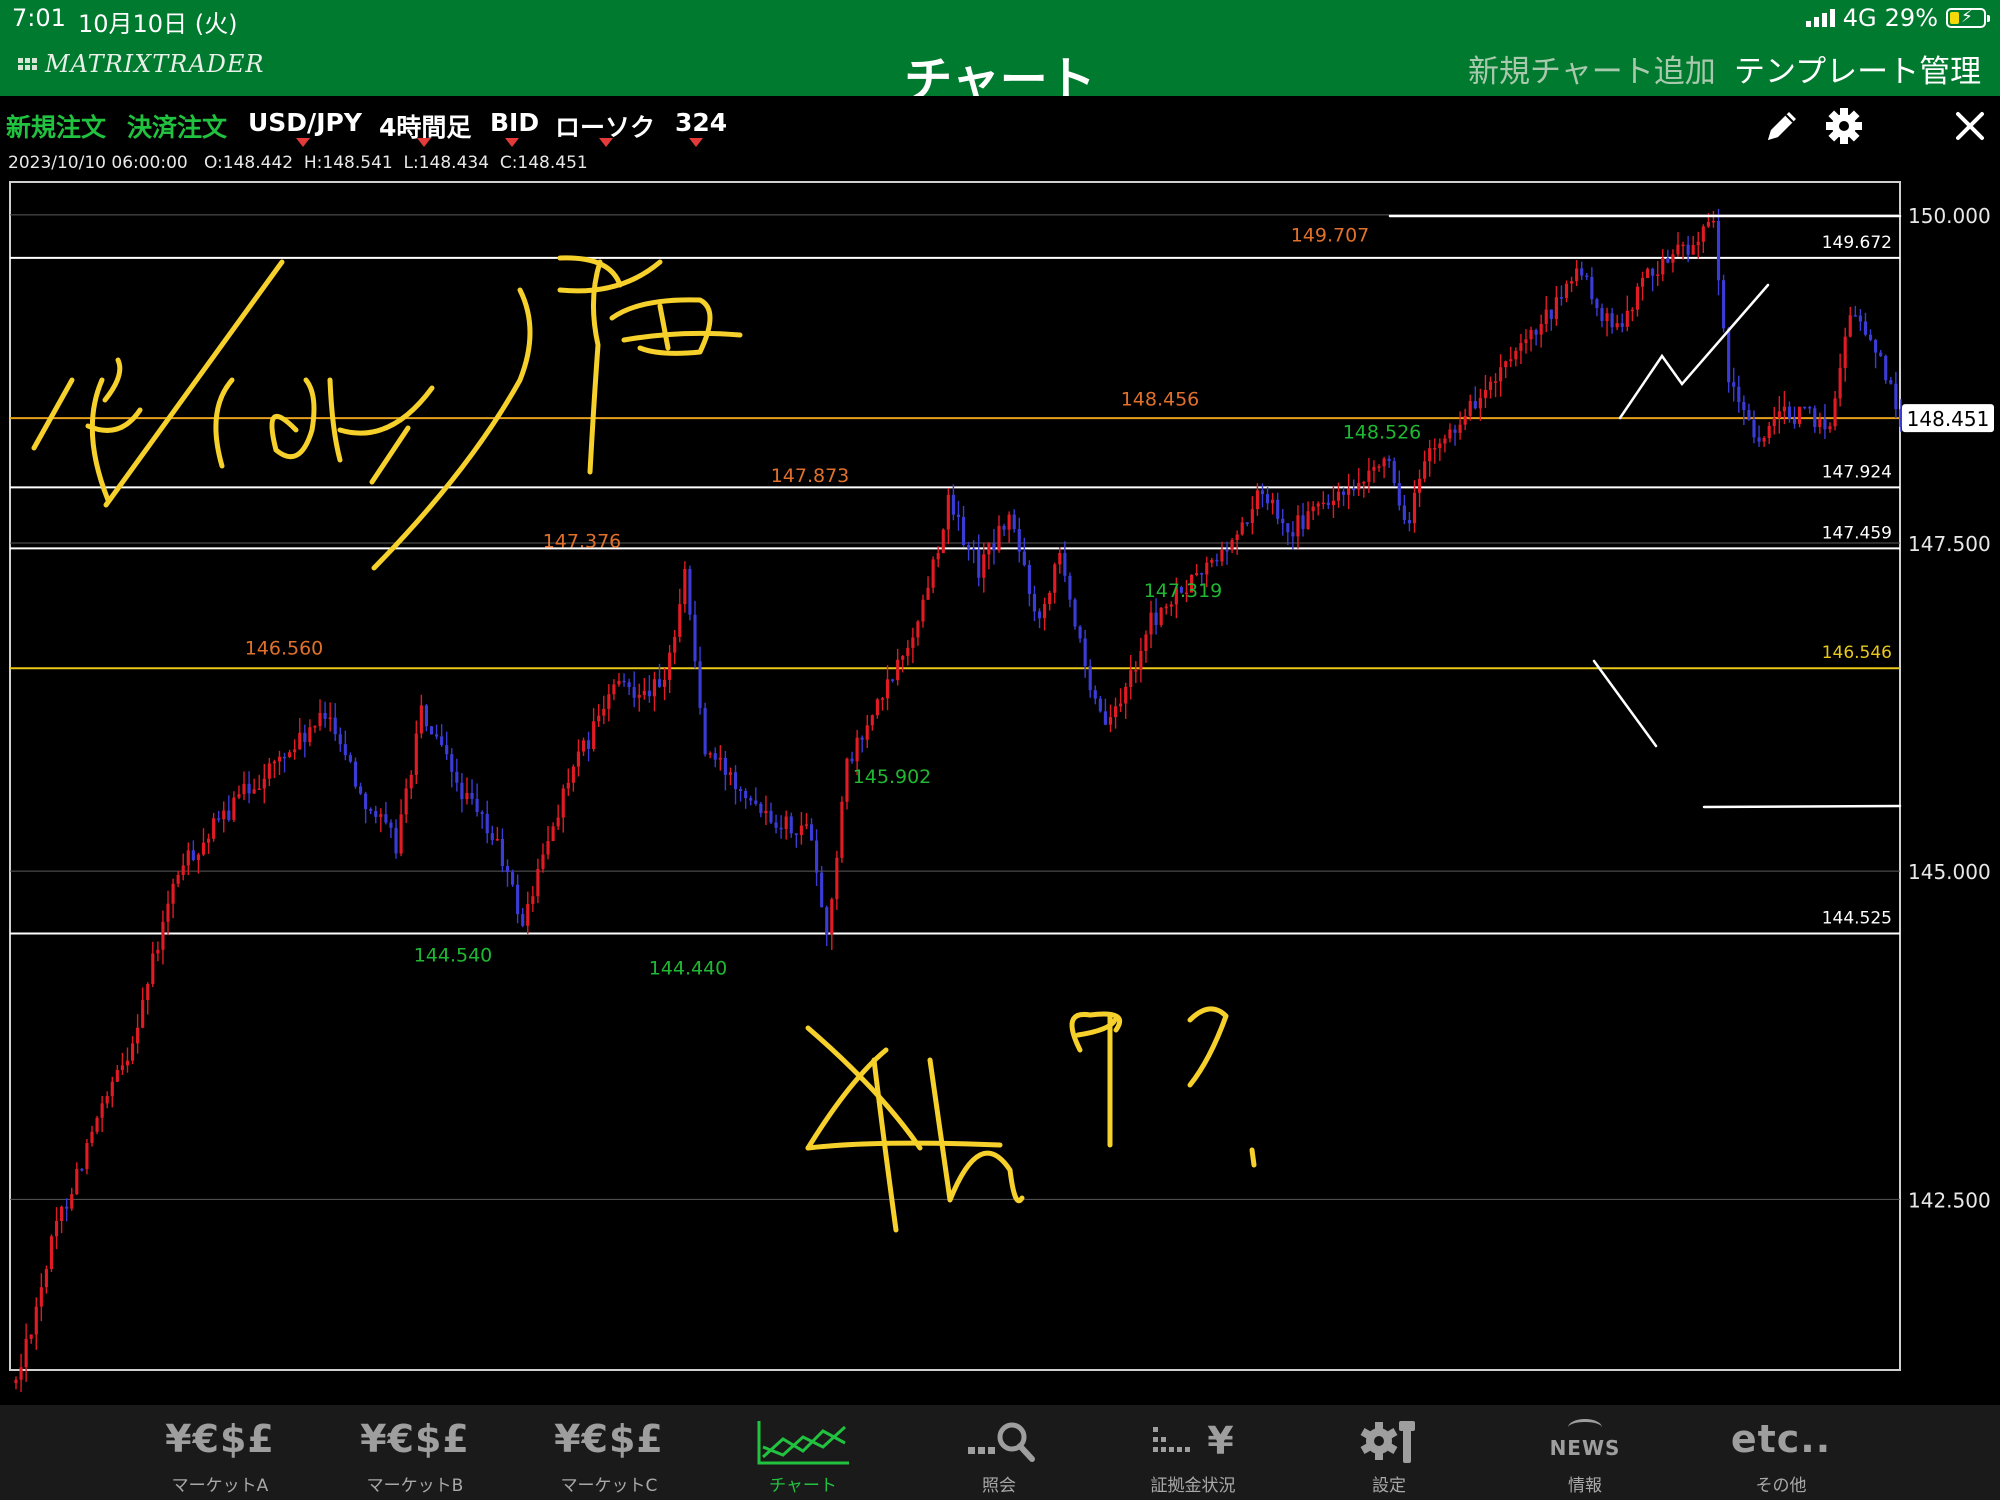 The image size is (2000, 1500). I want to click on tab-label: 情報, so click(1585, 1486).